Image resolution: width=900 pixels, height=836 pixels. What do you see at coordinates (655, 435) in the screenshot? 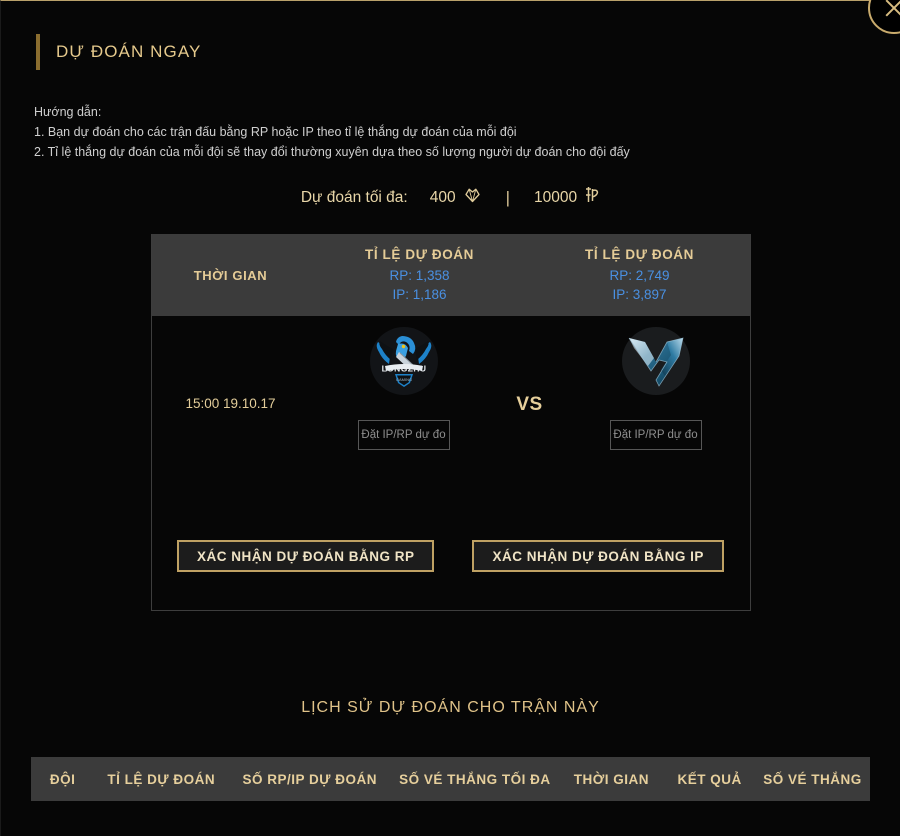
I see `team2-bet-input` at bounding box center [655, 435].